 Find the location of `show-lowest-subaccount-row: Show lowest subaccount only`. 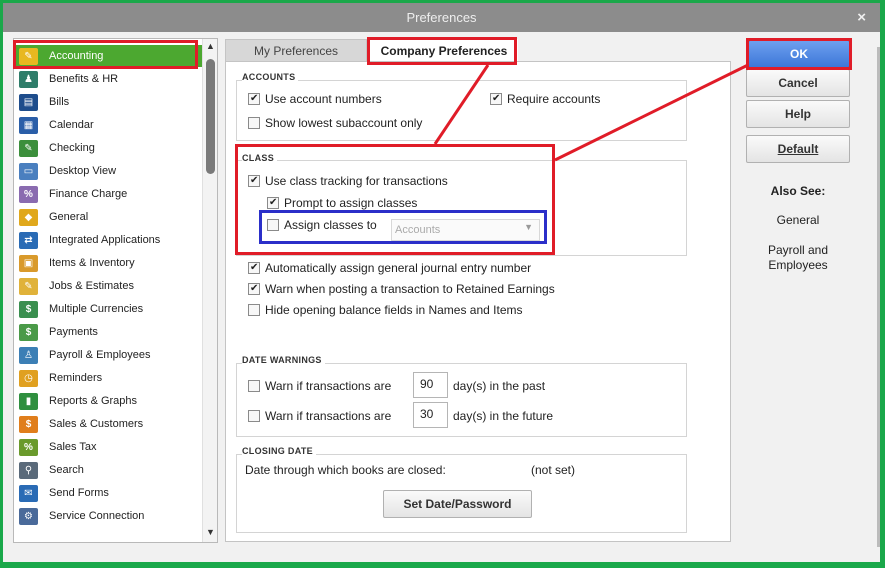

show-lowest-subaccount-row: Show lowest subaccount only is located at coordinates (335, 123).